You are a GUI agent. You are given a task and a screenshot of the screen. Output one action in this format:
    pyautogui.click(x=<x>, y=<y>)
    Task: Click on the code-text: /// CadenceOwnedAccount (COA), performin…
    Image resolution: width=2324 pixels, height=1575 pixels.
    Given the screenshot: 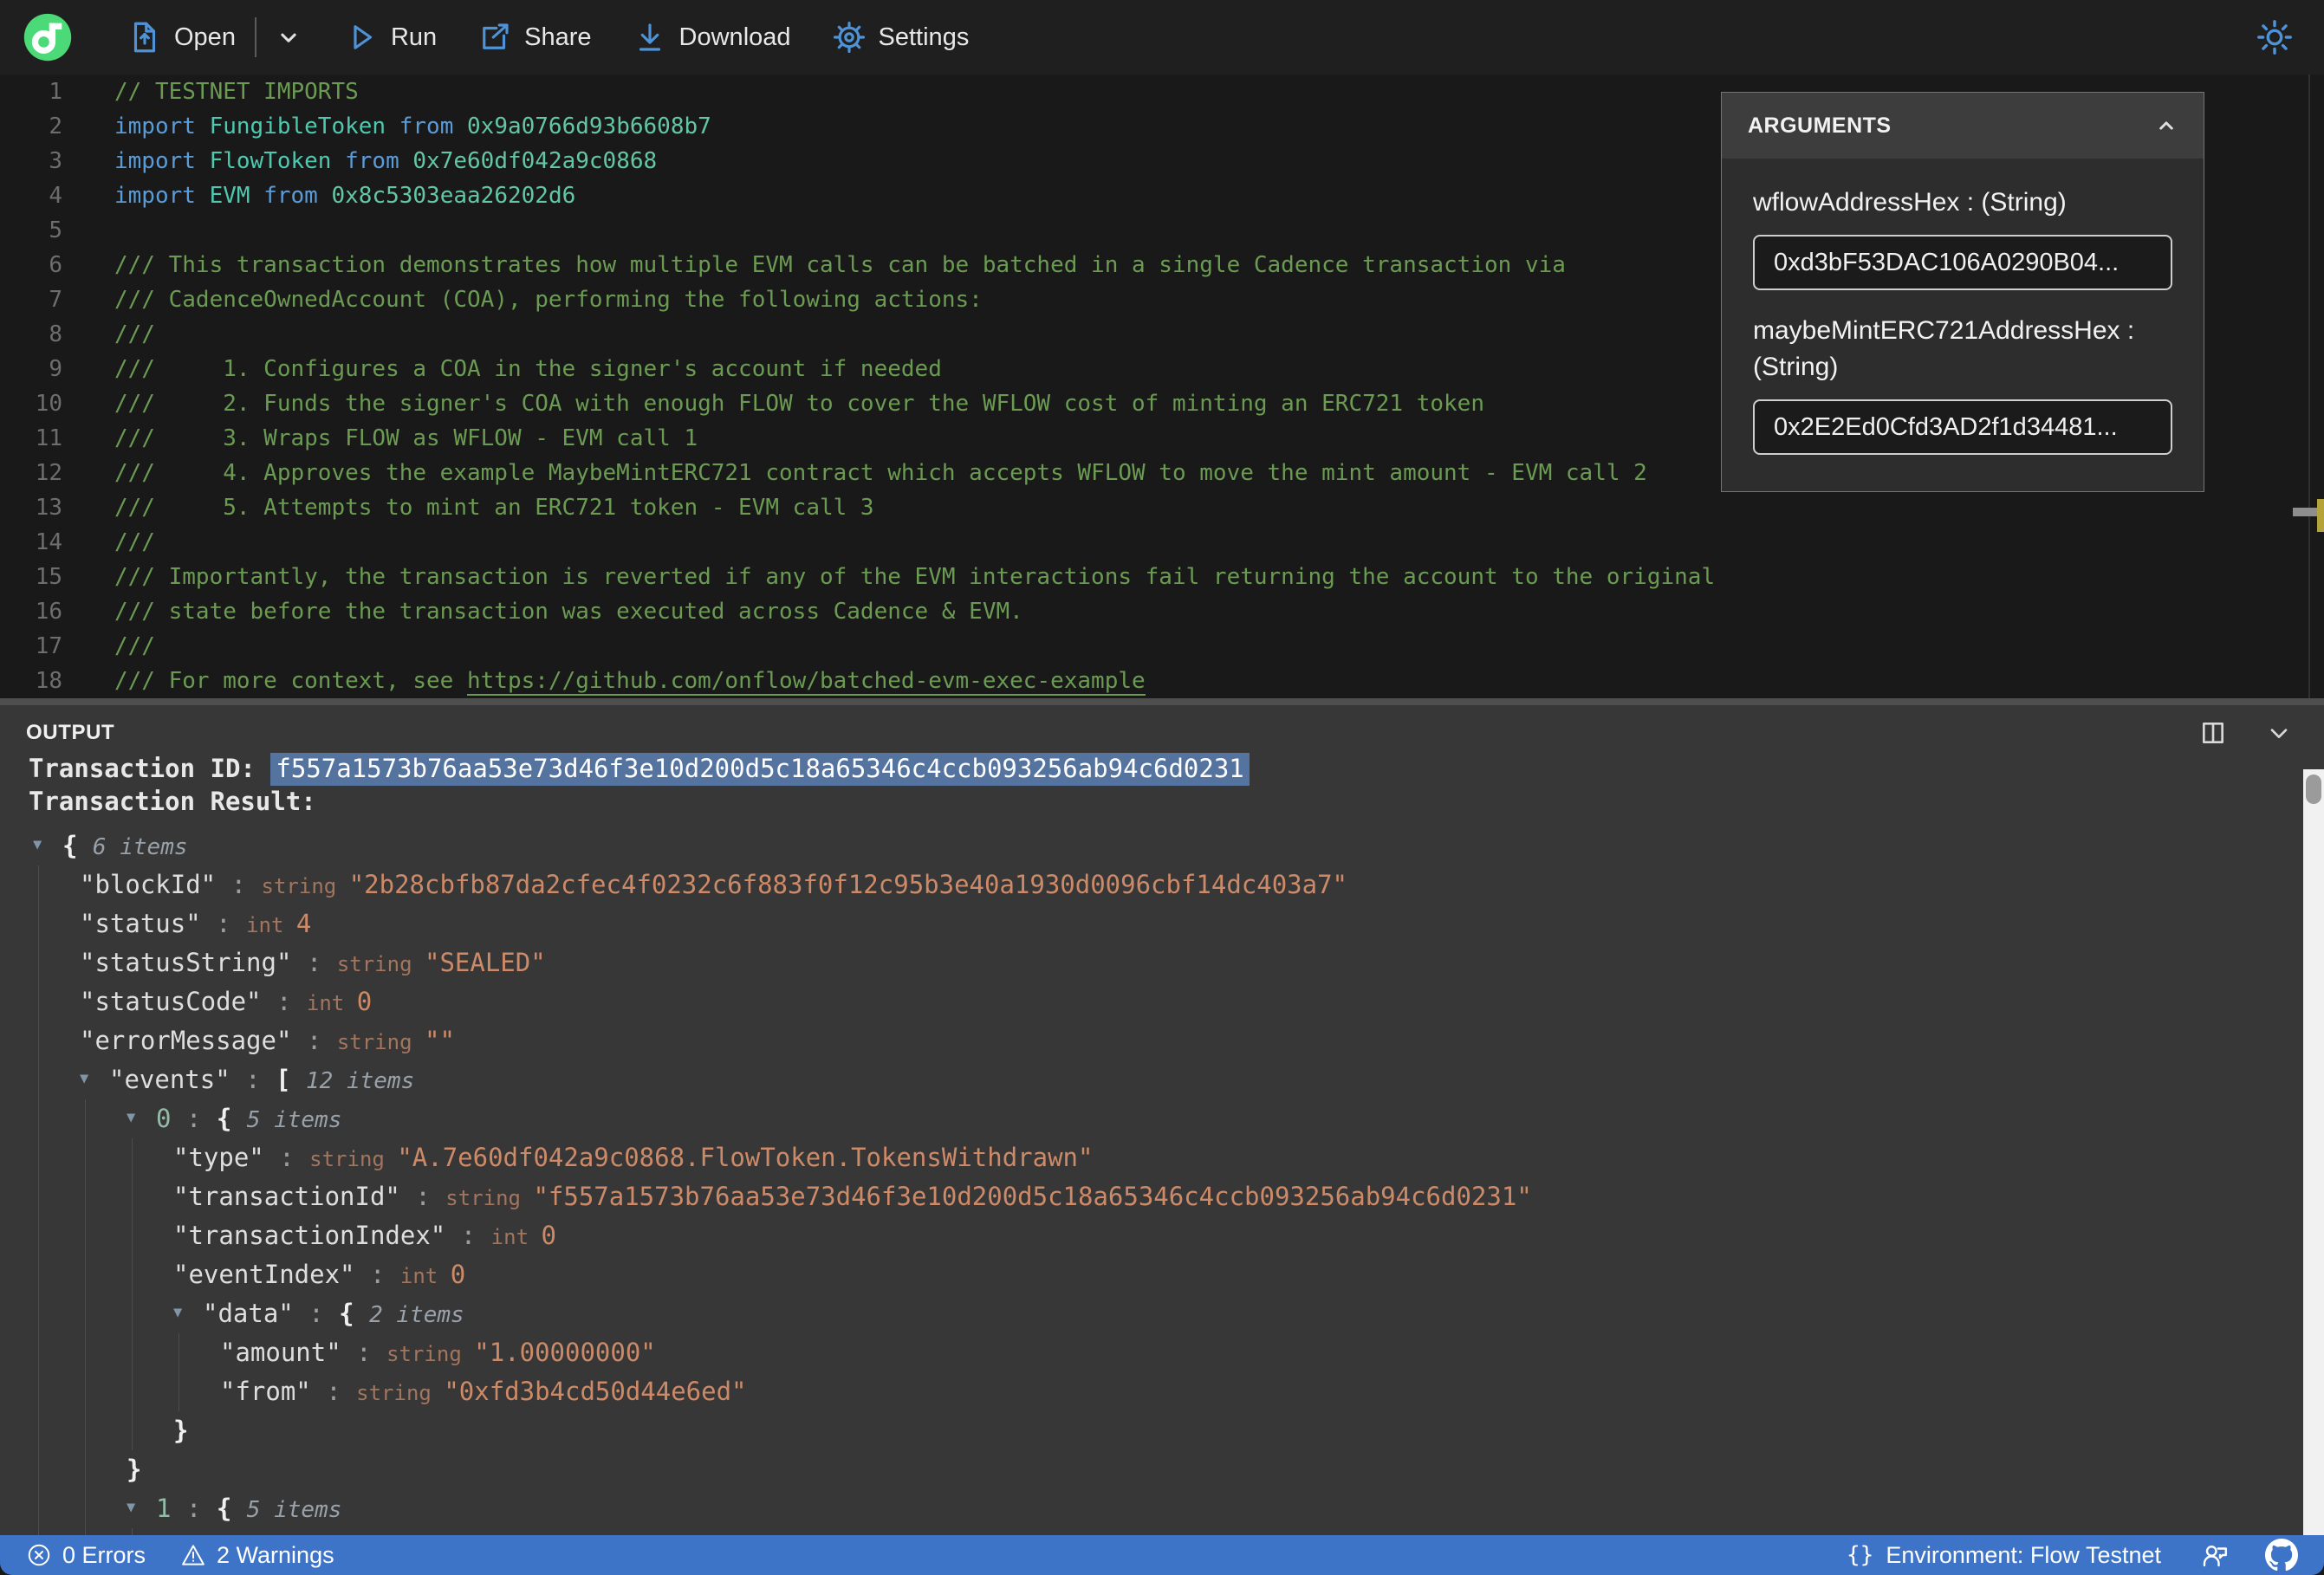 What is the action you would take?
    pyautogui.click(x=522, y=300)
    